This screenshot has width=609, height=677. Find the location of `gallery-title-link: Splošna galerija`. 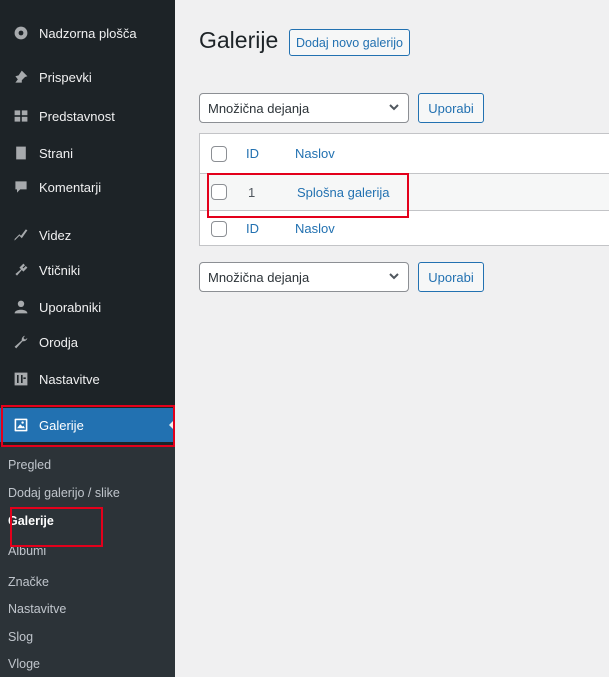

gallery-title-link: Splošna galerija is located at coordinates (343, 192).